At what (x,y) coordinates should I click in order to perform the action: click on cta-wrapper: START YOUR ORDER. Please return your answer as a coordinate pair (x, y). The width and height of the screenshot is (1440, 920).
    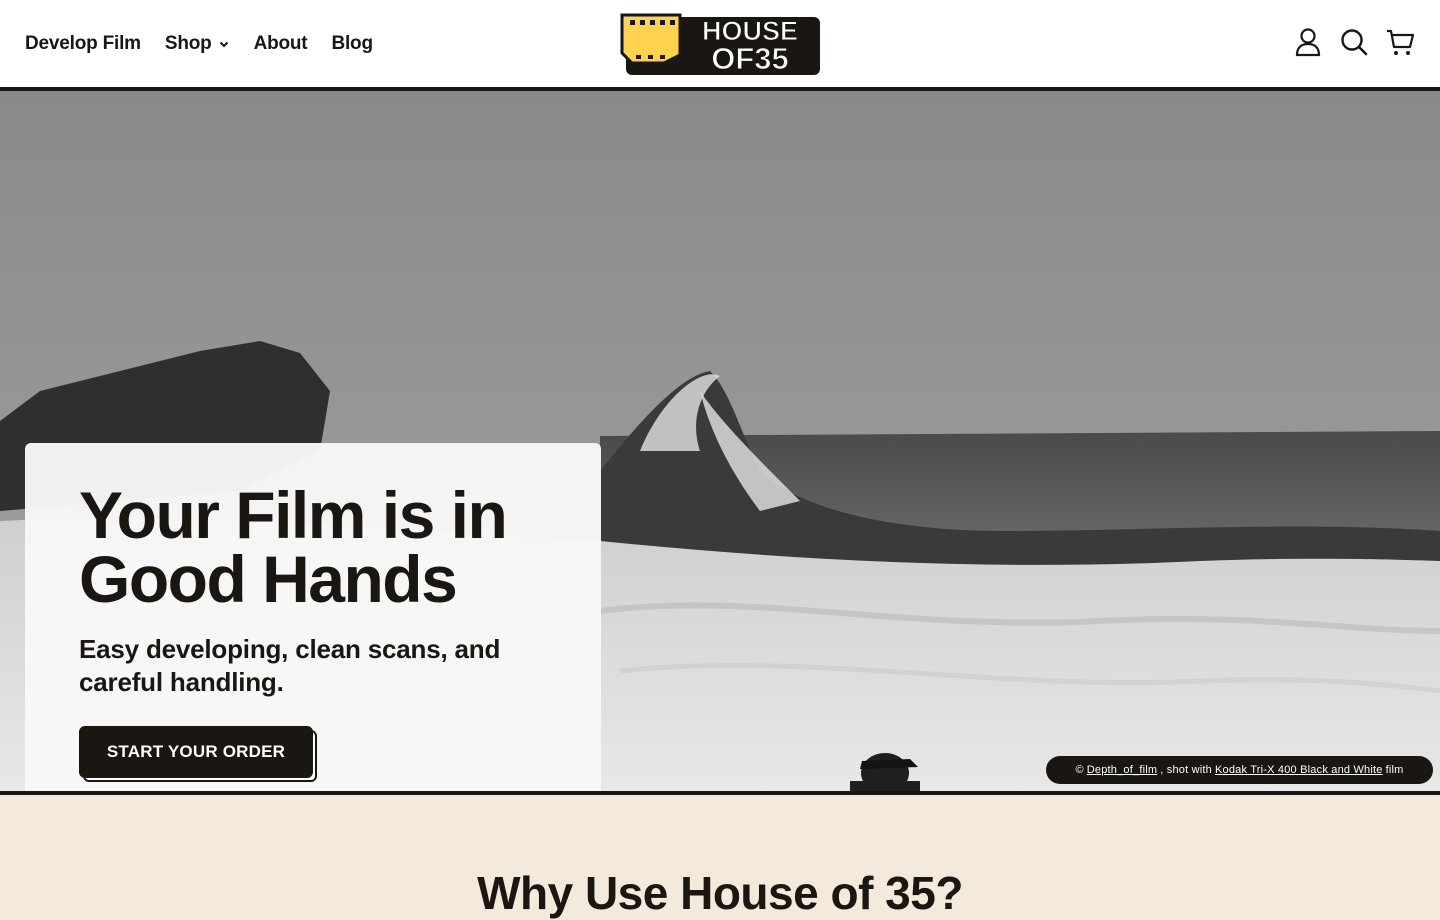
    Looking at the image, I should click on (198, 754).